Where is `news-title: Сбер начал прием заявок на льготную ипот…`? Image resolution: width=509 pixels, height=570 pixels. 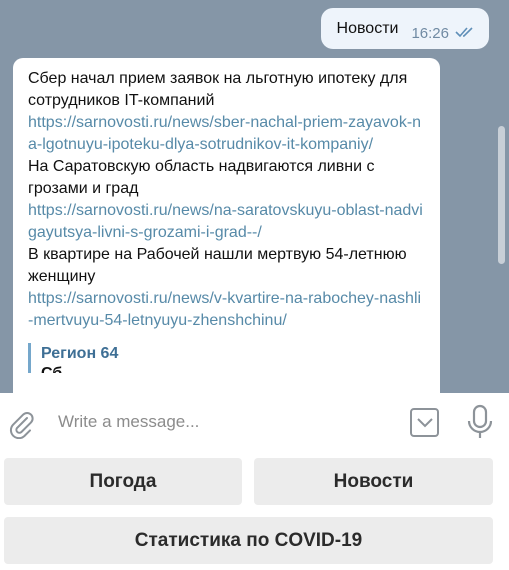 news-title: Сбер начал прием заявок на льготную ипот… is located at coordinates (218, 89).